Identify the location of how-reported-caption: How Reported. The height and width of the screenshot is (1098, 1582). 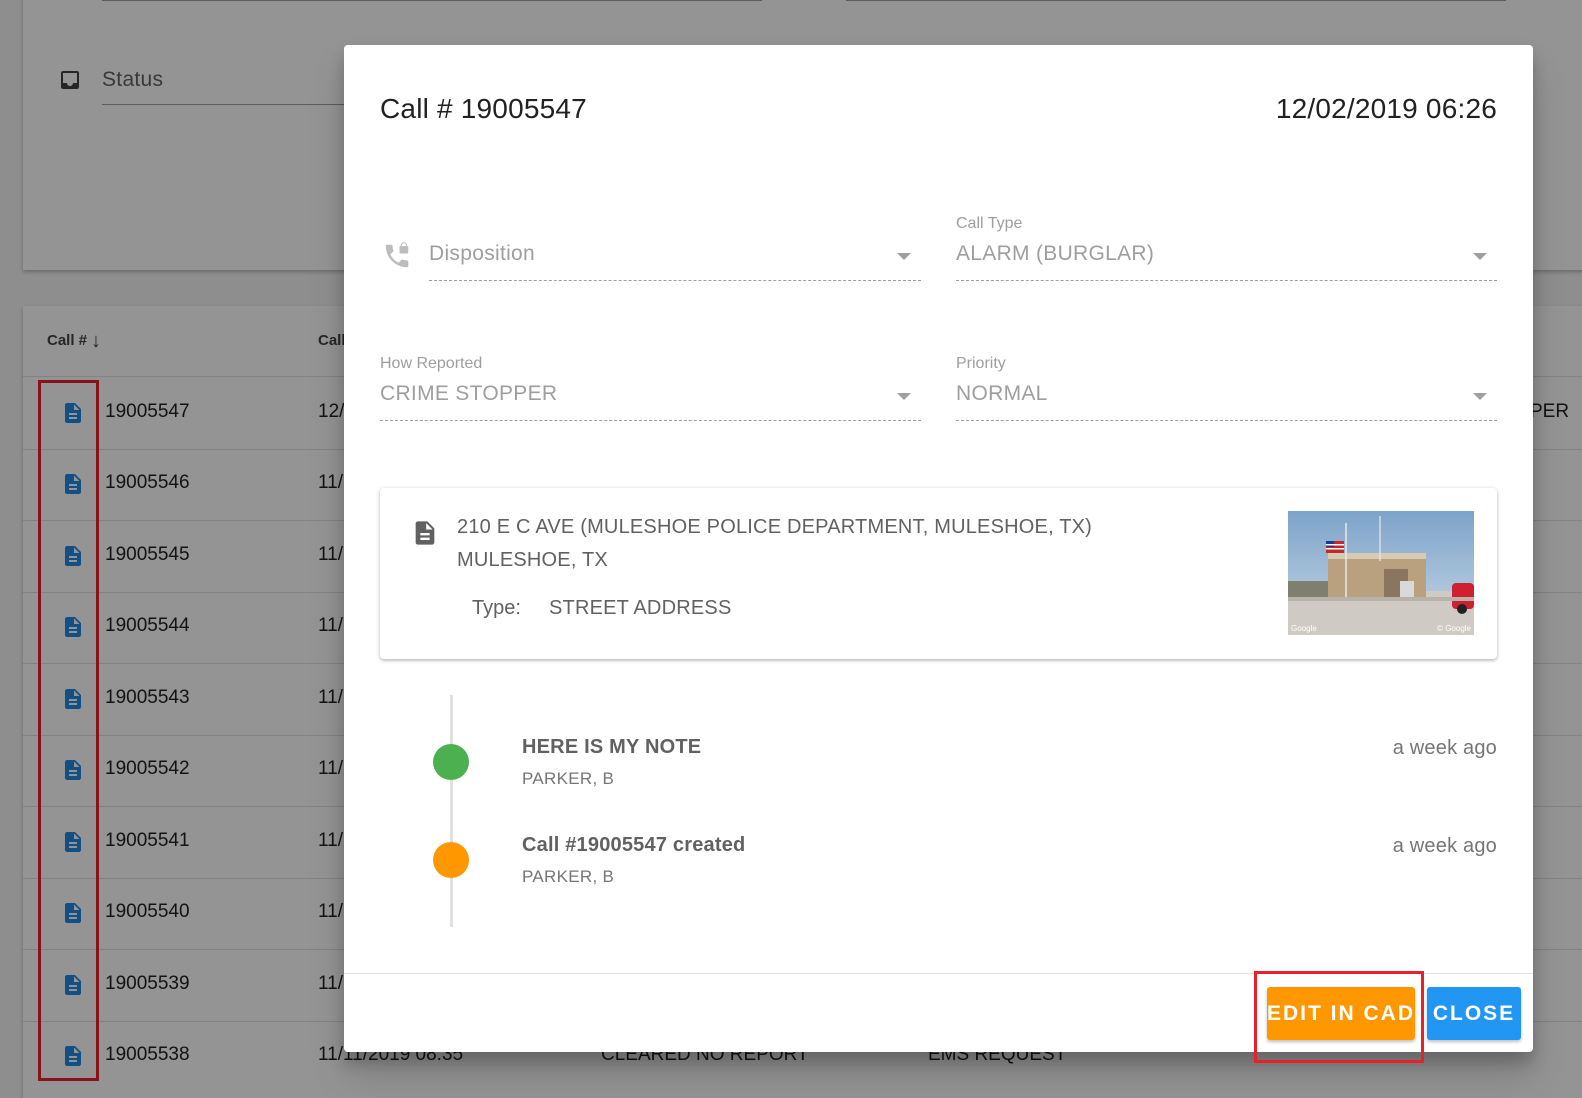
(431, 363).